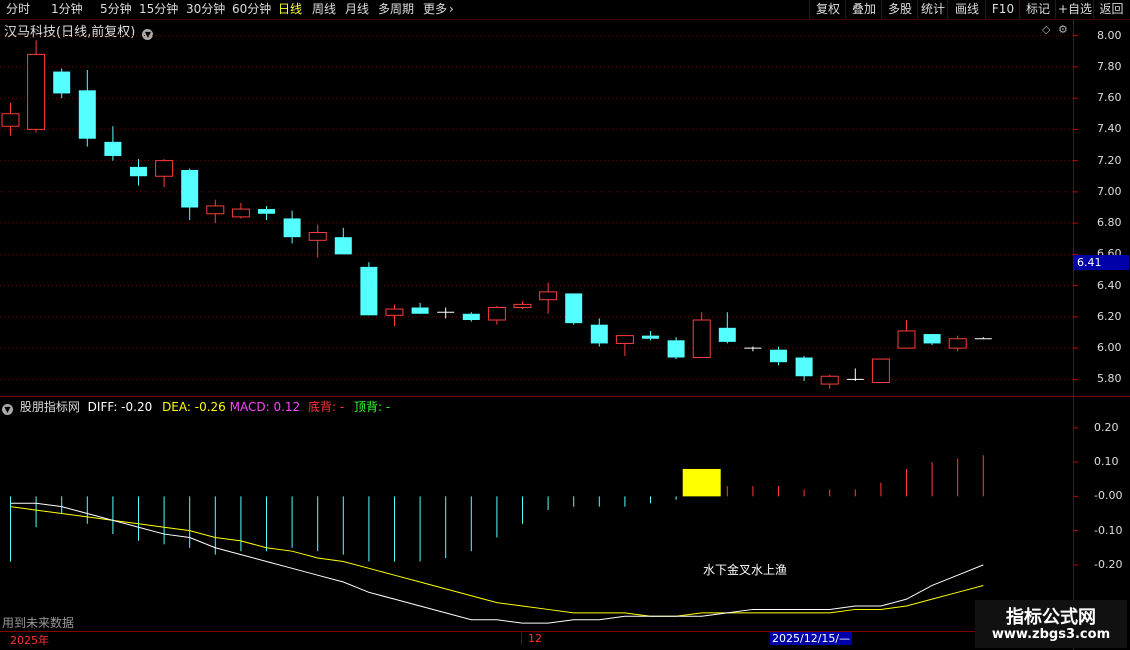  Describe the element at coordinates (1051, 617) in the screenshot. I see `watermark-name: 指标公式网` at that location.